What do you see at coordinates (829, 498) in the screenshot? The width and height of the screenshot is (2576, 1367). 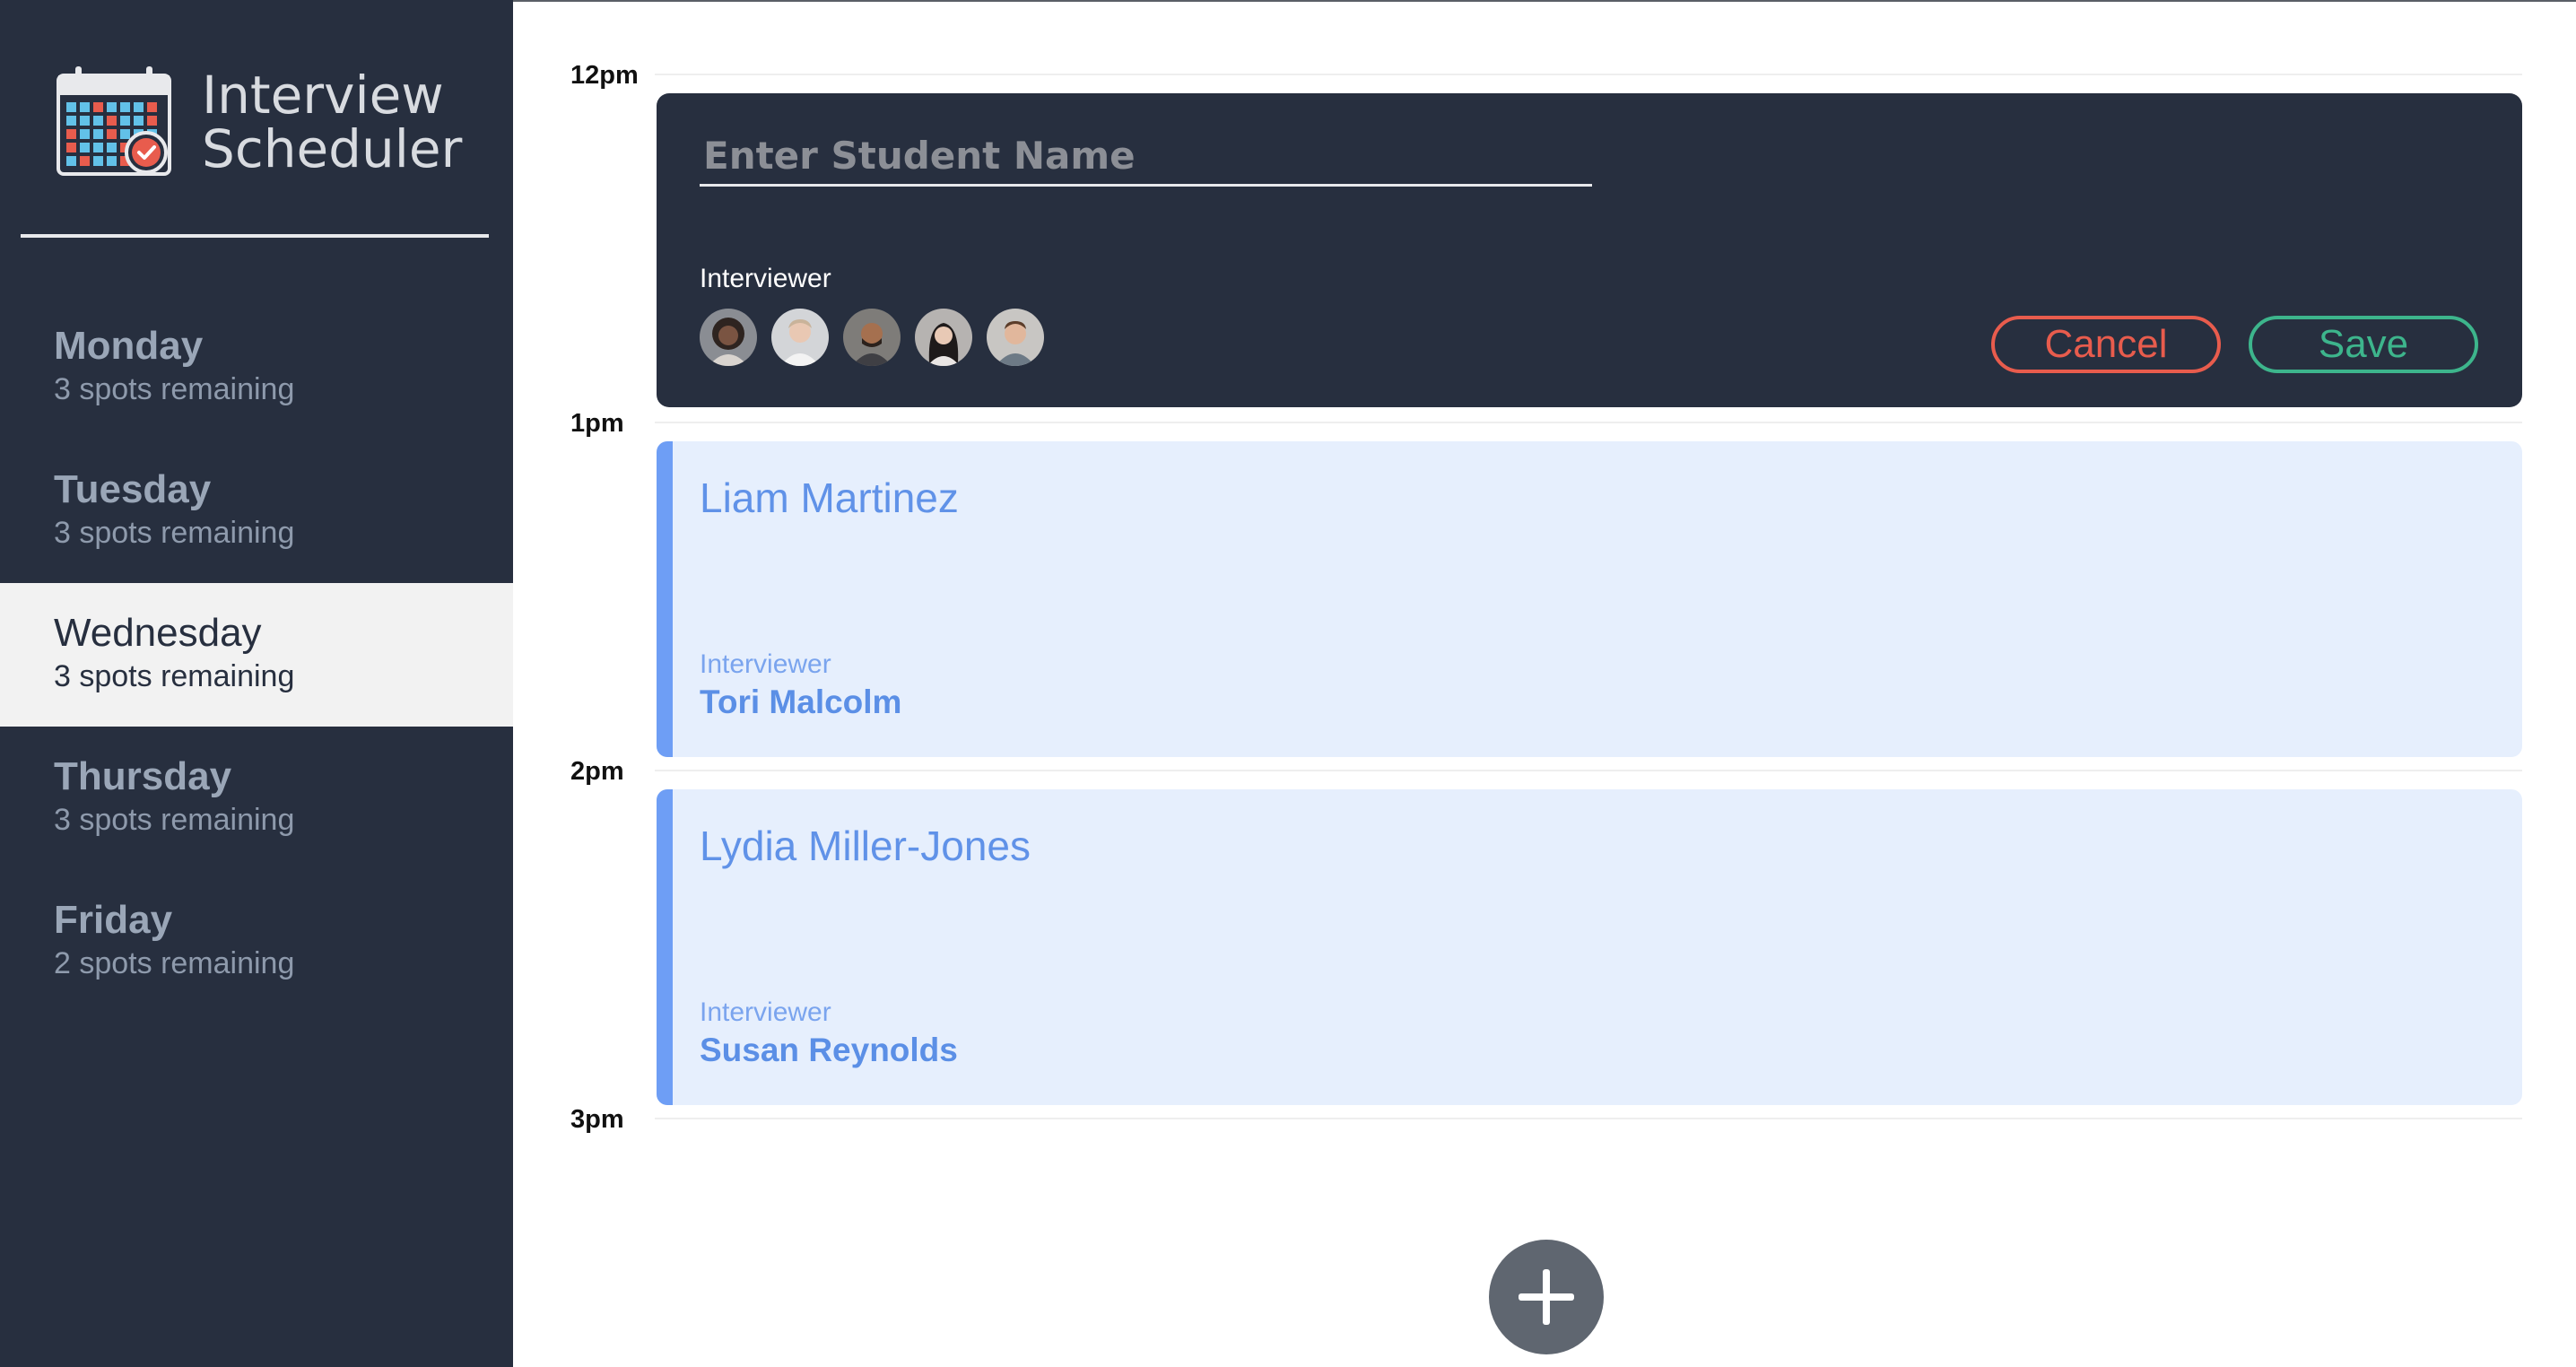 I see `appointment-student-name: Liam Martinez` at bounding box center [829, 498].